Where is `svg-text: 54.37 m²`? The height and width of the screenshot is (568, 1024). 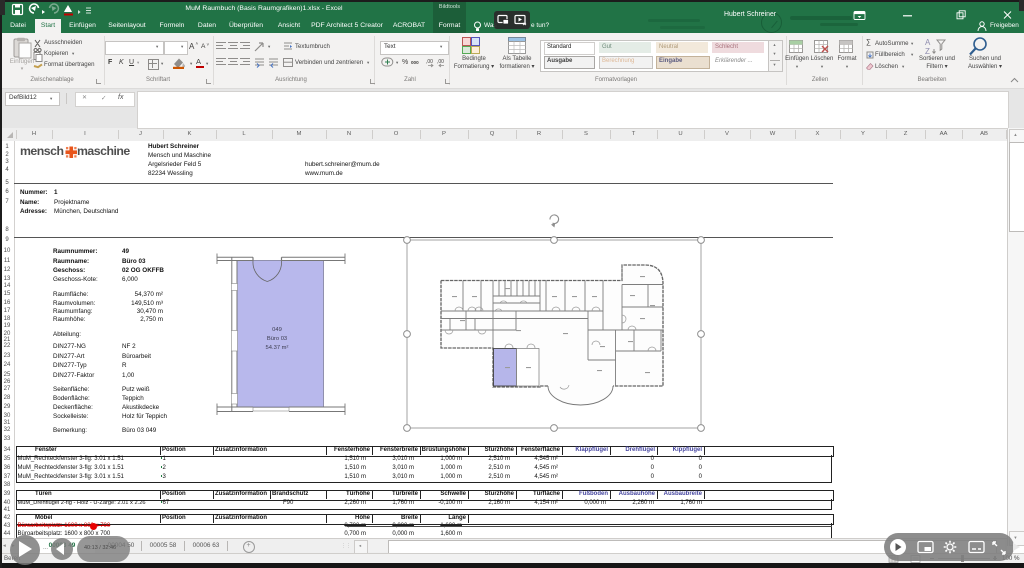
svg-text: 54.37 m² is located at coordinates (277, 348).